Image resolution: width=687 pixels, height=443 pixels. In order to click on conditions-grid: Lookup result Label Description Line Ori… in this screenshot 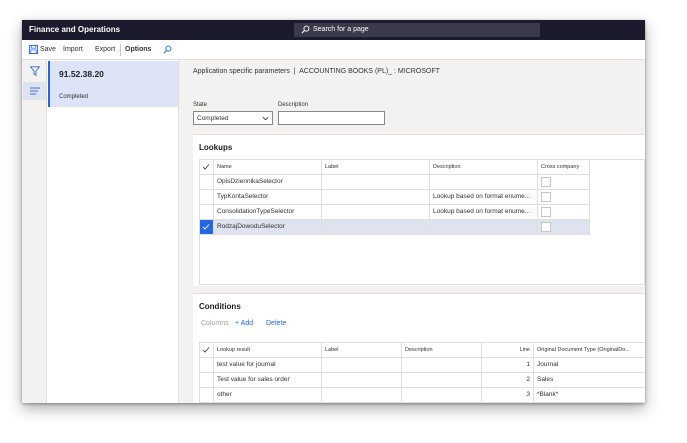, I will do `click(422, 372)`.